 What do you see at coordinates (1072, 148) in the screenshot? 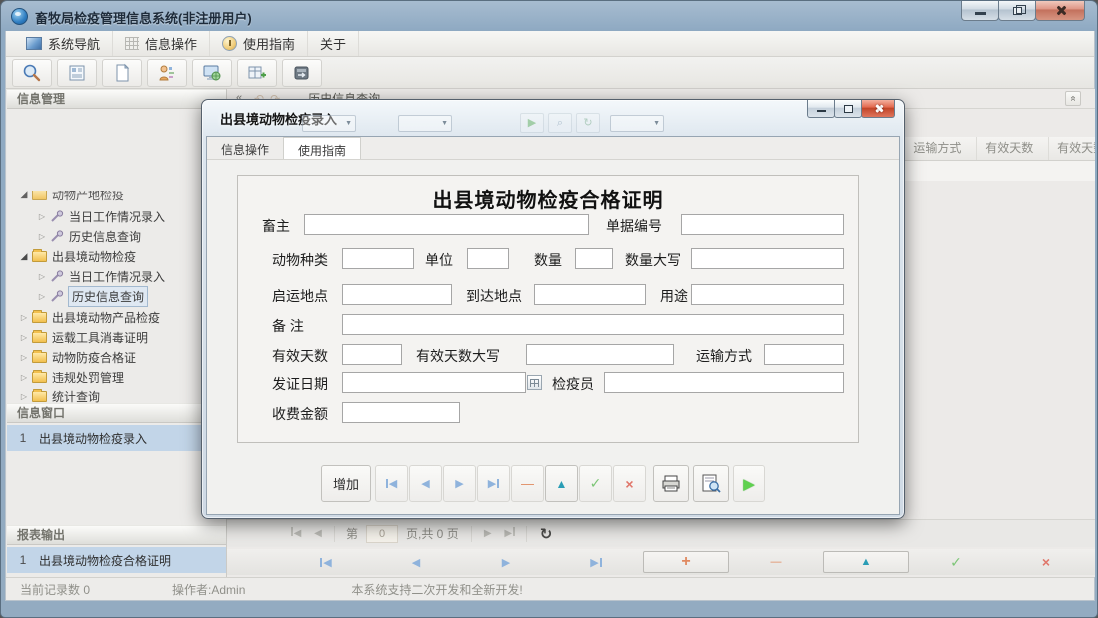
I see `grid-header-valid-days-caps: 有效天数大写` at bounding box center [1072, 148].